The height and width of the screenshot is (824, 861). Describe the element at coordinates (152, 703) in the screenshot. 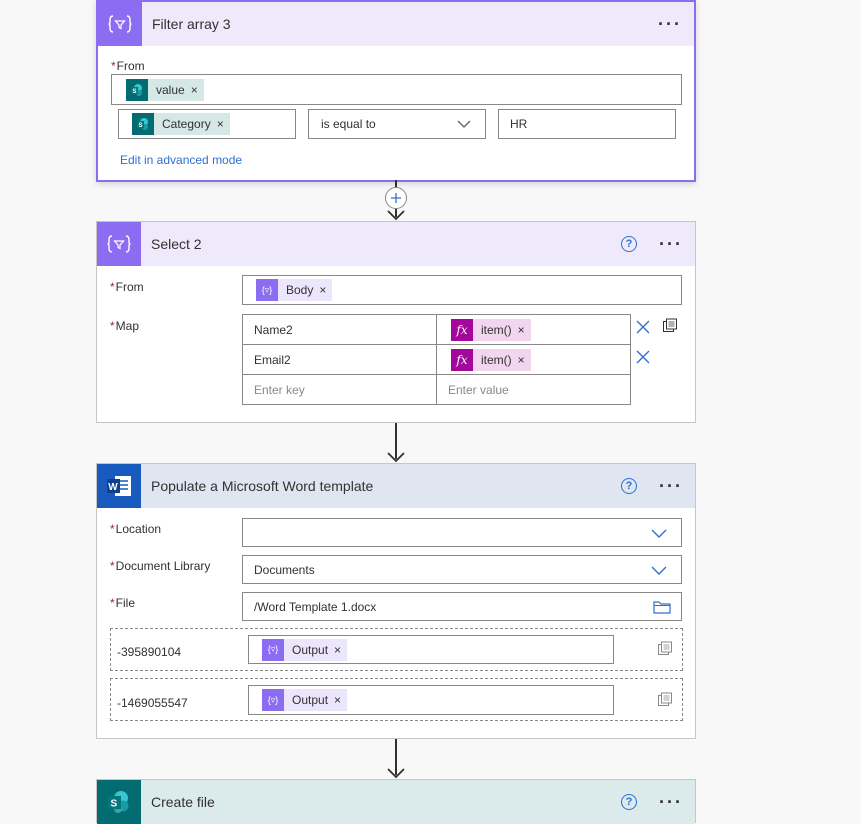

I see `dynamic-field-label: -1469055547` at that location.